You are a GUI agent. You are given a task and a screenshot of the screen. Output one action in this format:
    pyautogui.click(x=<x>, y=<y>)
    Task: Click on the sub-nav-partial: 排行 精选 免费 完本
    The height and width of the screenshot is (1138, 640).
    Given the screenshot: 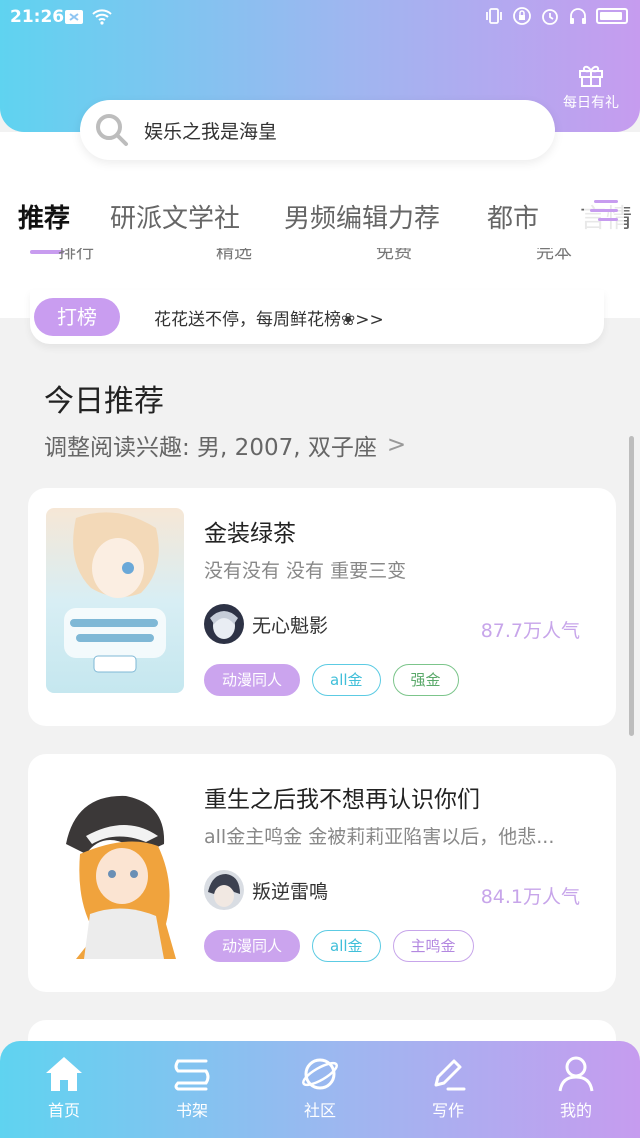 What is the action you would take?
    pyautogui.click(x=320, y=255)
    